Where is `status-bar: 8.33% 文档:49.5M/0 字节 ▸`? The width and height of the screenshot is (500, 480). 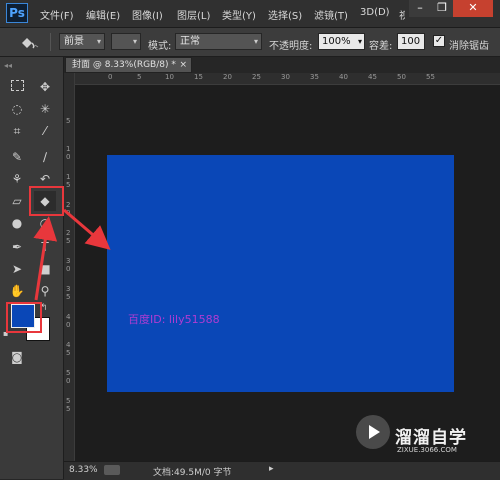 status-bar: 8.33% 文档:49.5M/0 字节 ▸ is located at coordinates (282, 470).